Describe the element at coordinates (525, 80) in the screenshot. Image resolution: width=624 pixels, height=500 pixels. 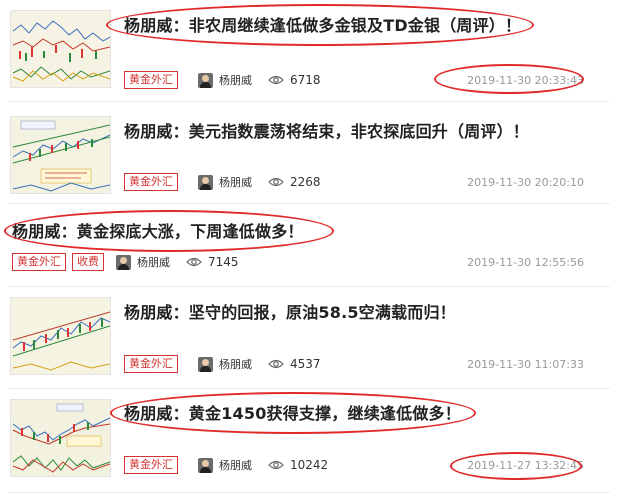
I see `publish-time: 2019-11-30 20:33:43` at that location.